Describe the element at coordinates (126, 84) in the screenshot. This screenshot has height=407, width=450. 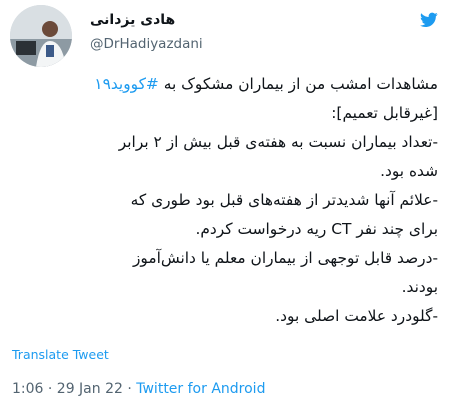
I see `hashtag-link: #کووید۱۹` at that location.